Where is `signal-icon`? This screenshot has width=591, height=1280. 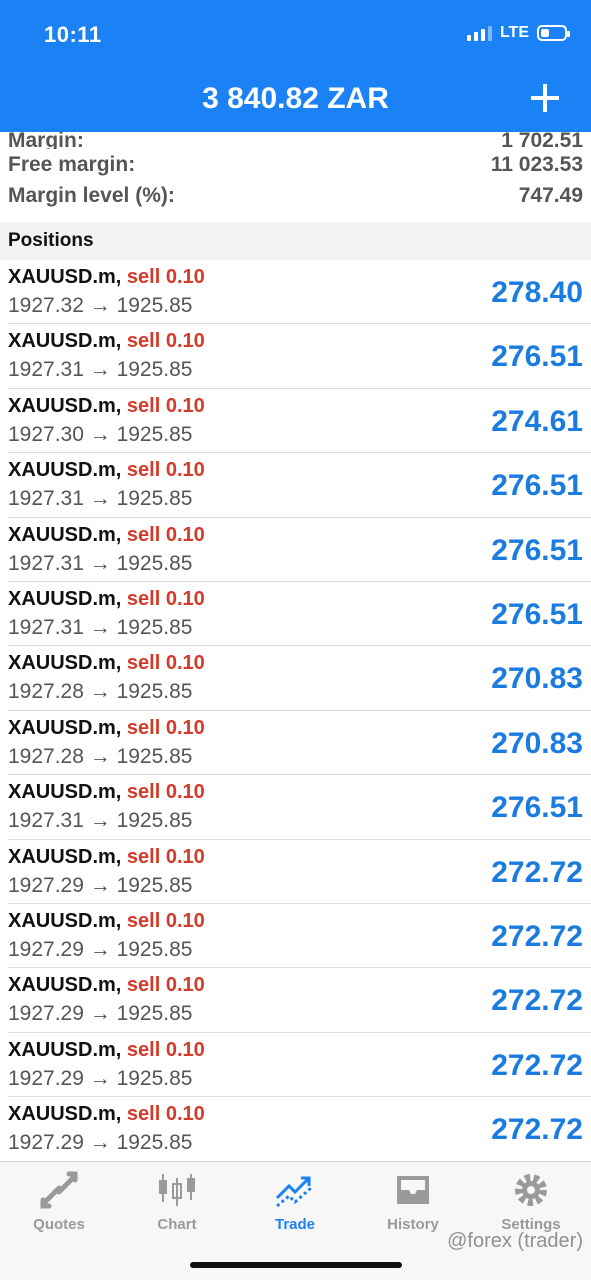
signal-icon is located at coordinates (479, 33).